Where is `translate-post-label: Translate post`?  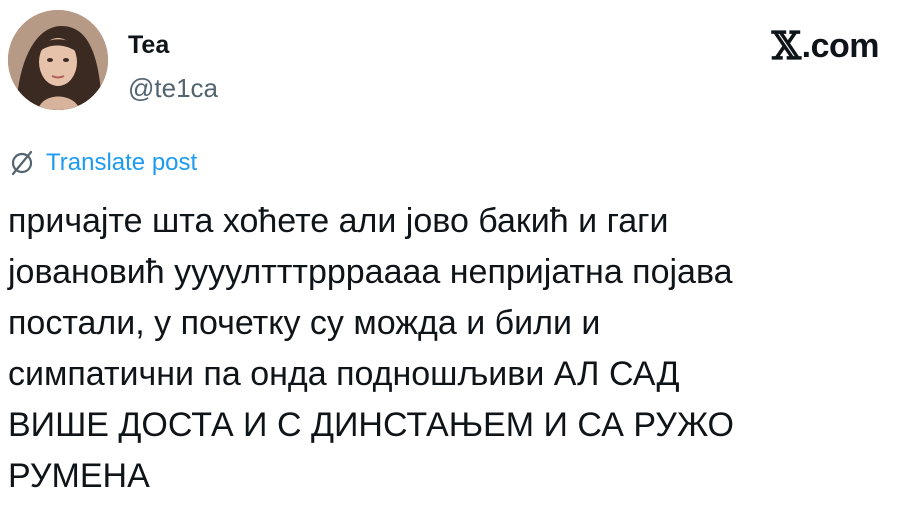
translate-post-label: Translate post is located at coordinates (122, 162).